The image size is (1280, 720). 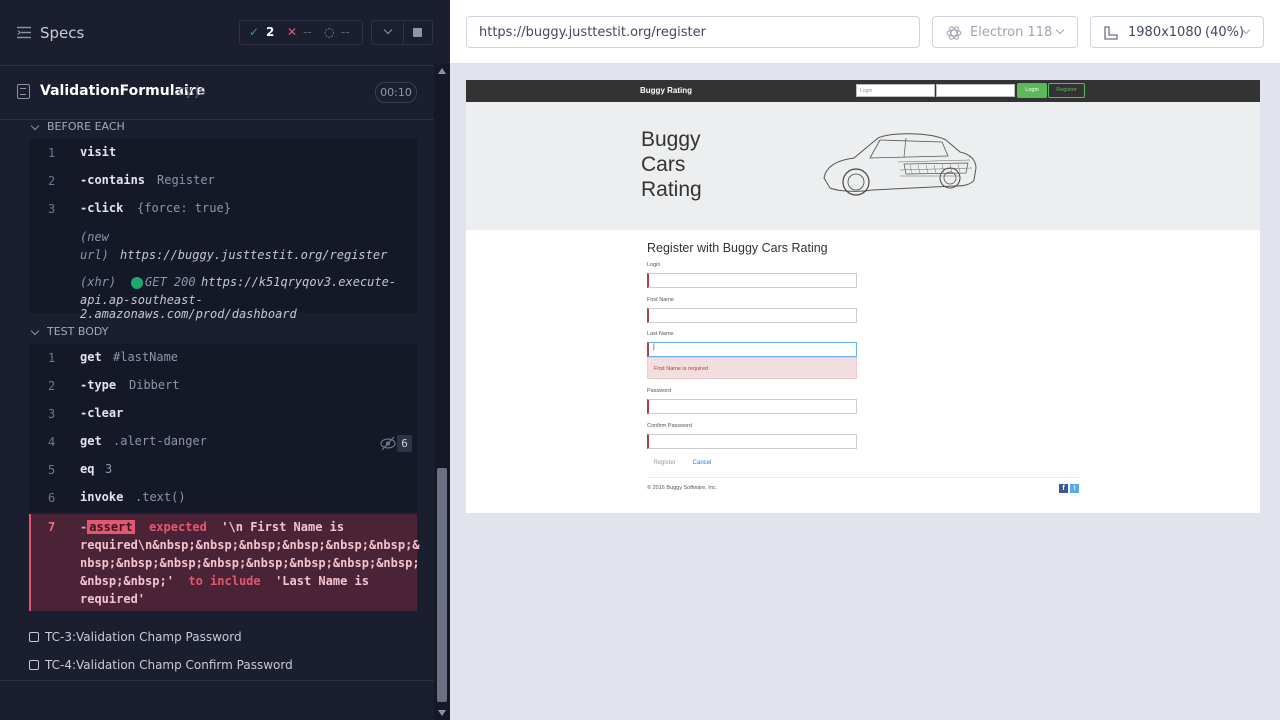 I want to click on aut-hero-title: Buggy Cars Rating, so click(x=671, y=164).